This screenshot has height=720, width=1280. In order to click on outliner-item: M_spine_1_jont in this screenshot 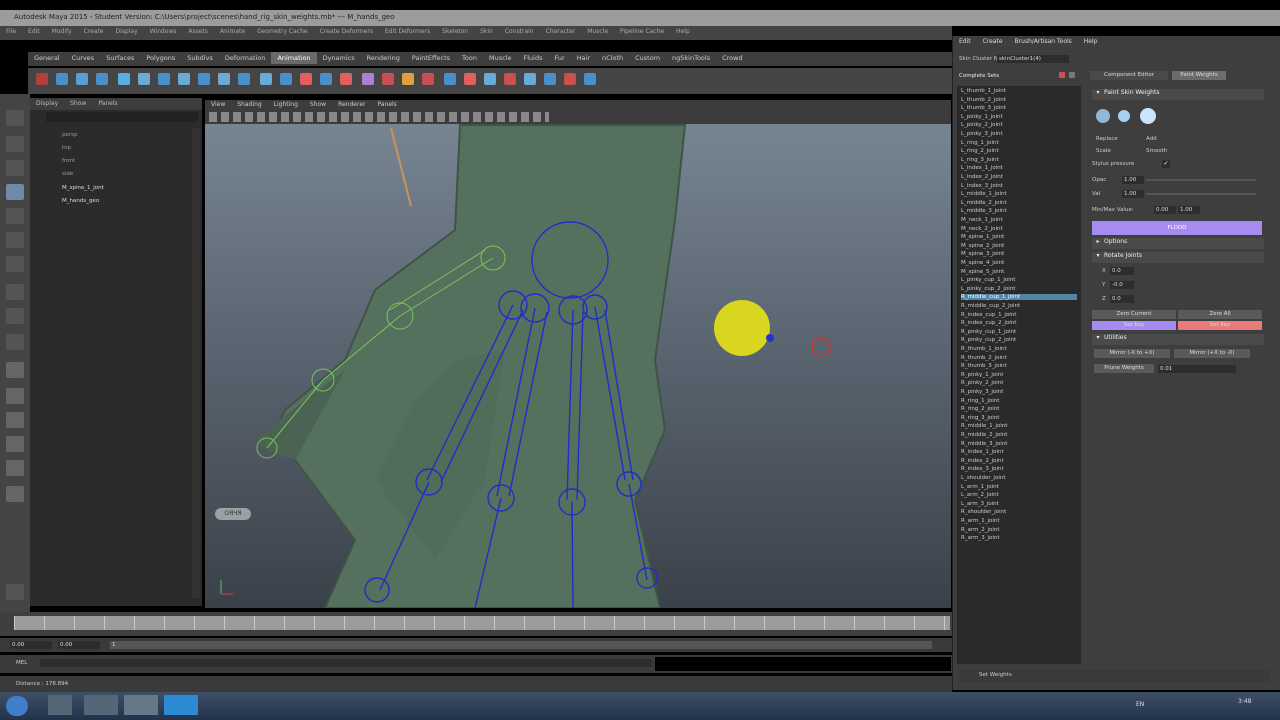, I will do `click(83, 188)`.